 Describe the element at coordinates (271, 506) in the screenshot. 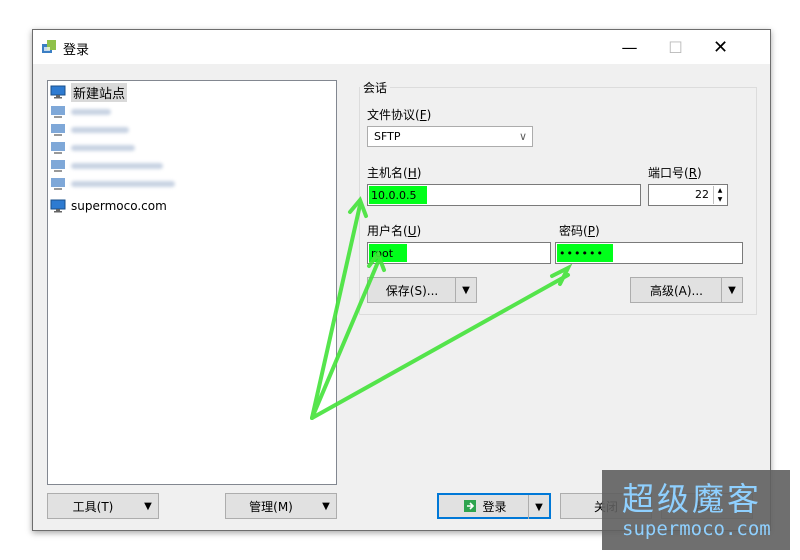

I see `manage-label: 管理(M)` at that location.